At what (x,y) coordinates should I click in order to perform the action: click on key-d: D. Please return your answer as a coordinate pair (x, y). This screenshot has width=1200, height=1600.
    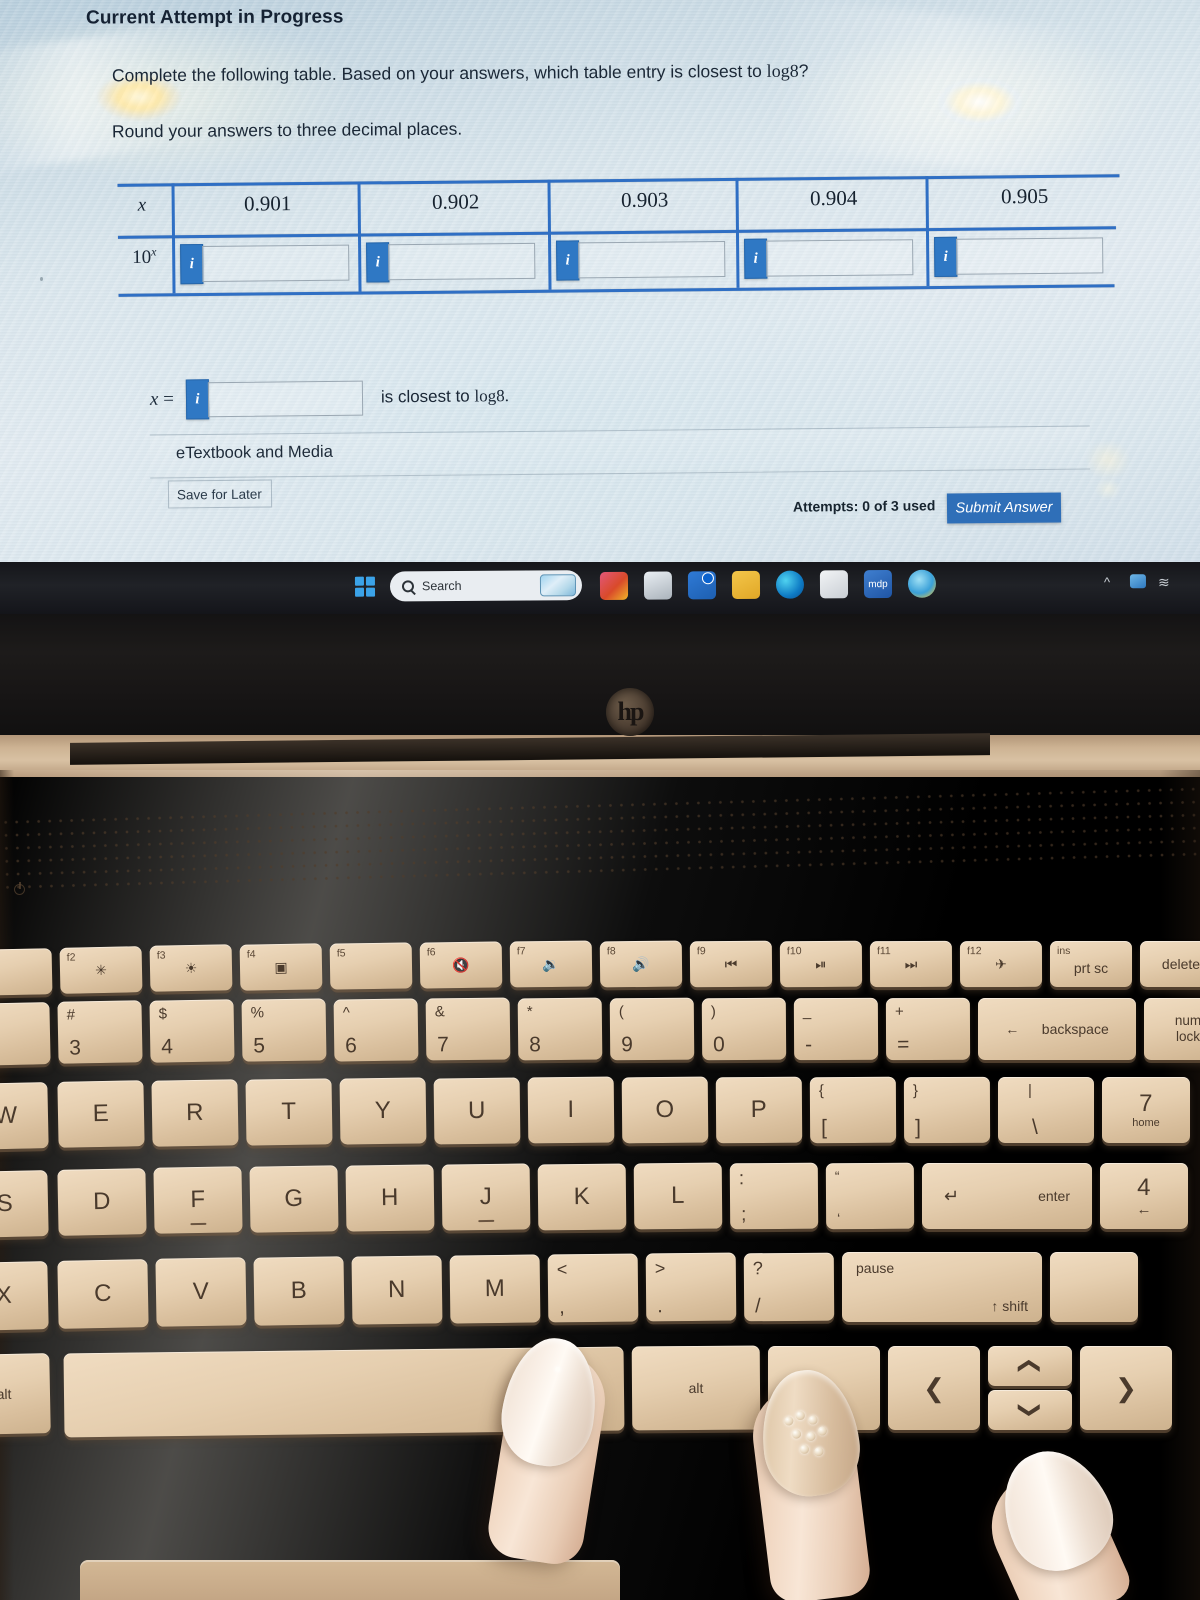
    Looking at the image, I should click on (102, 1202).